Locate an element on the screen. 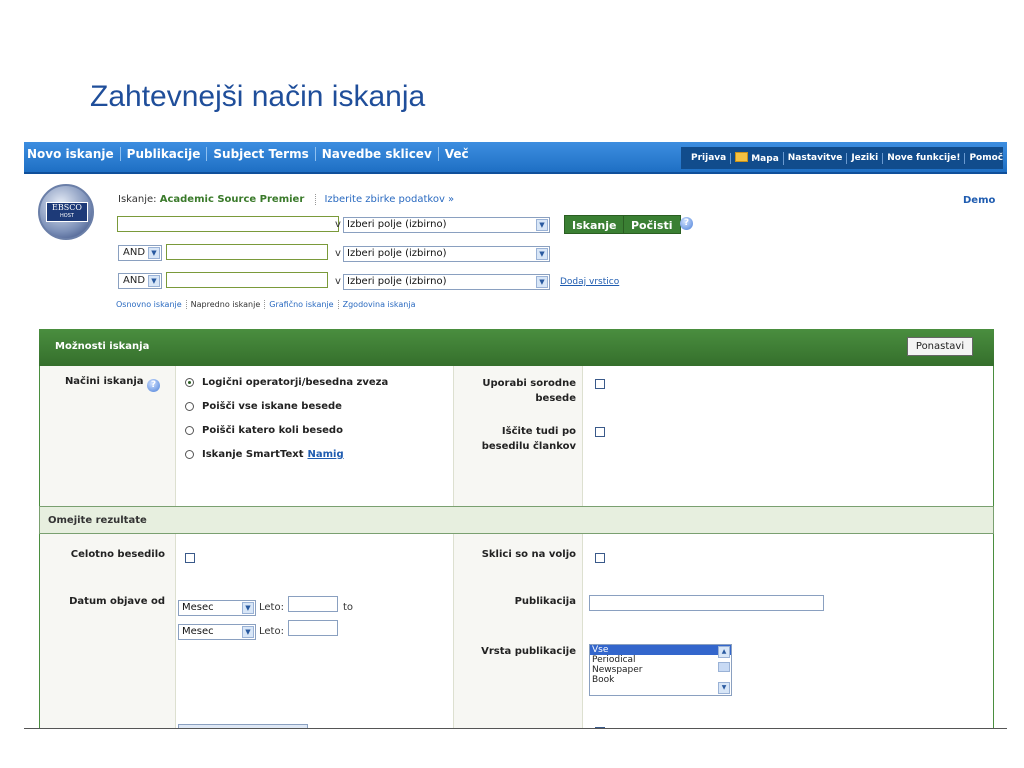 The width and height of the screenshot is (1024, 768). full-text-checkbox is located at coordinates (190, 558).